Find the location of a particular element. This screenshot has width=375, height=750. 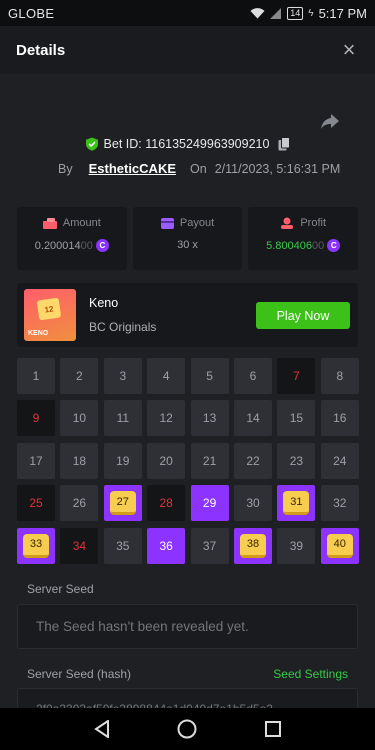

bet-id-row: Bet ID: 116135249963909210 is located at coordinates (187, 144).